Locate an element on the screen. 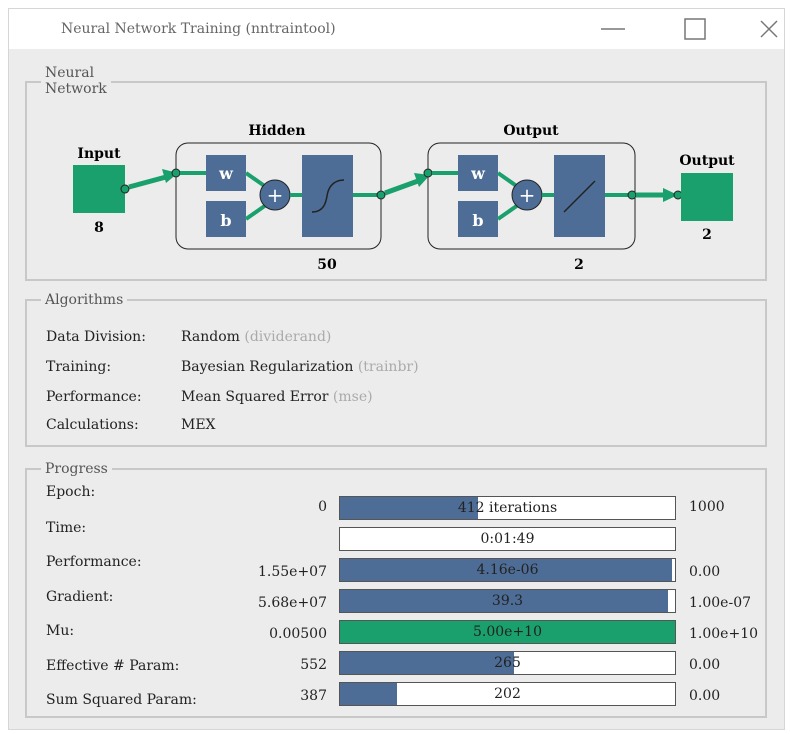 The width and height of the screenshot is (790, 734). maximize-icon is located at coordinates (695, 29).